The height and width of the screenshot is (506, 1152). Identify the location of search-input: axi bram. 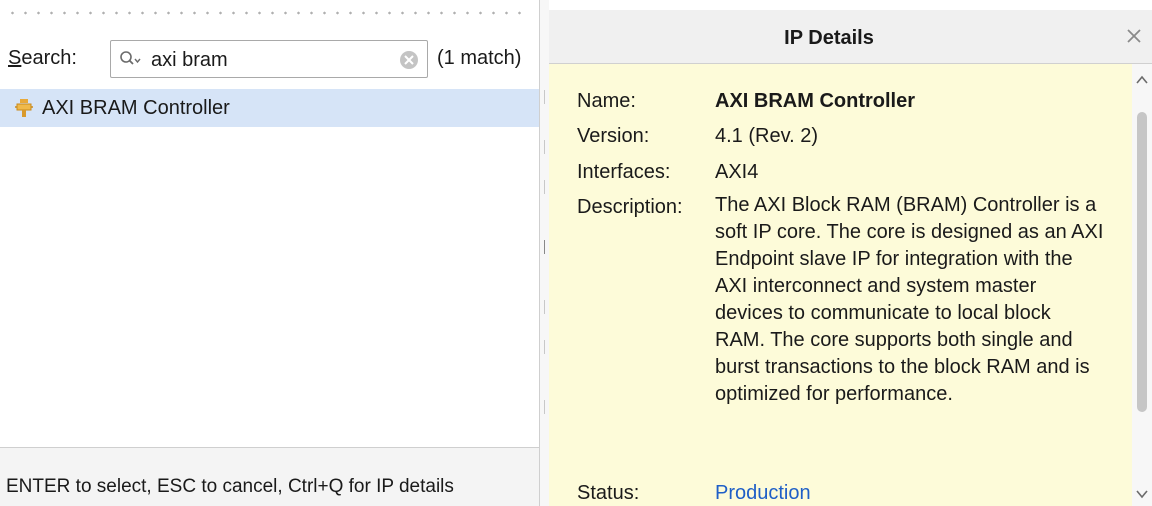
(269, 59).